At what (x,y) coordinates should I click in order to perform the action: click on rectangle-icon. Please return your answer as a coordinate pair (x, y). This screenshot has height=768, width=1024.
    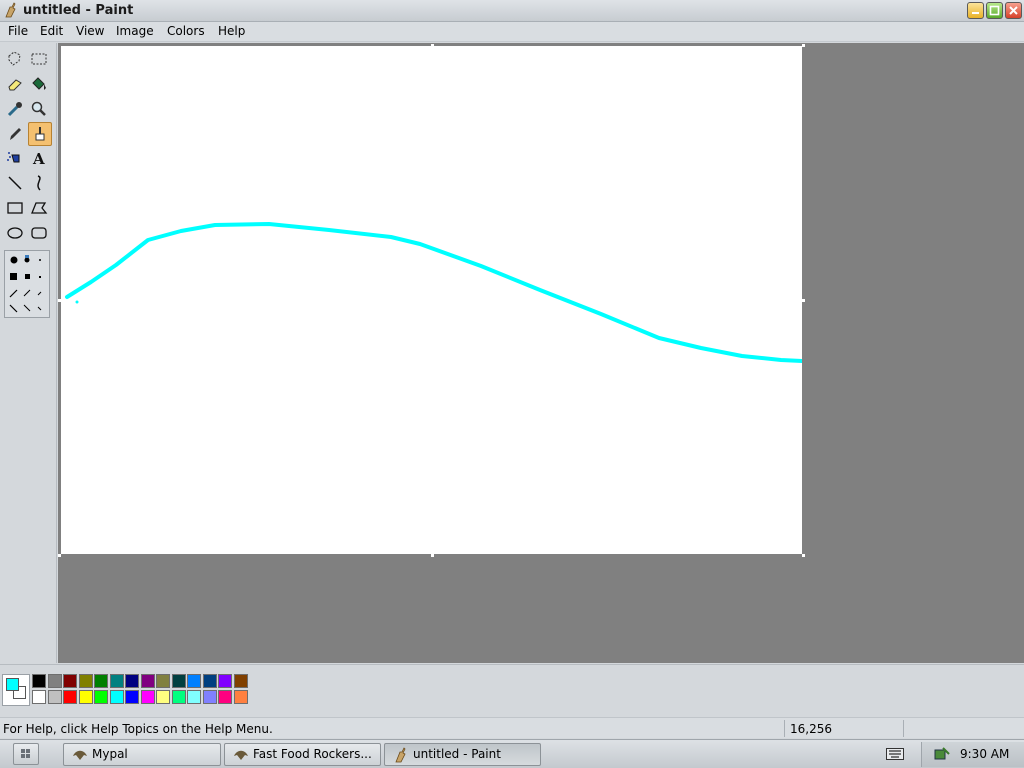
    Looking at the image, I should click on (15, 208).